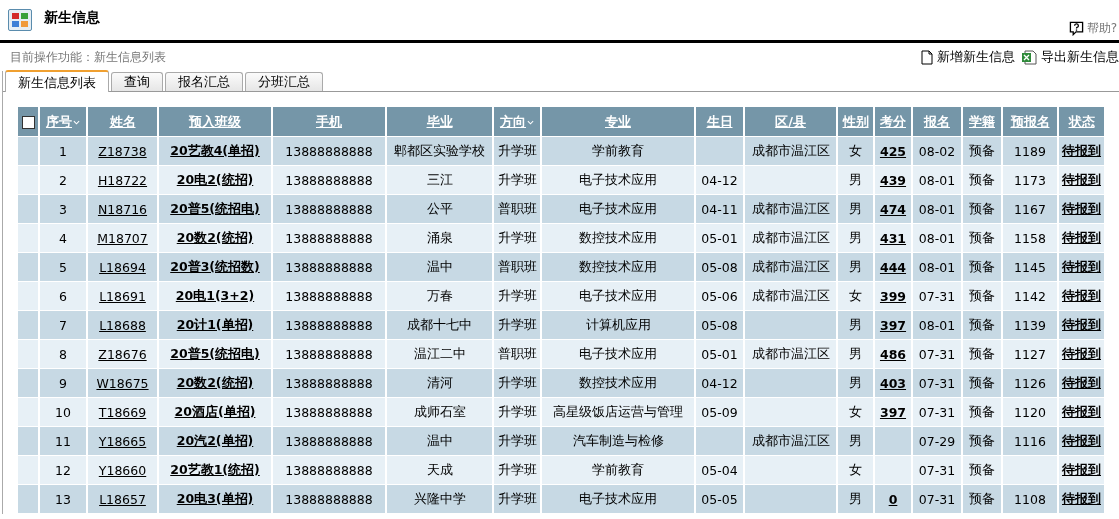  What do you see at coordinates (28, 122) in the screenshot?
I see `select-all-checkbox` at bounding box center [28, 122].